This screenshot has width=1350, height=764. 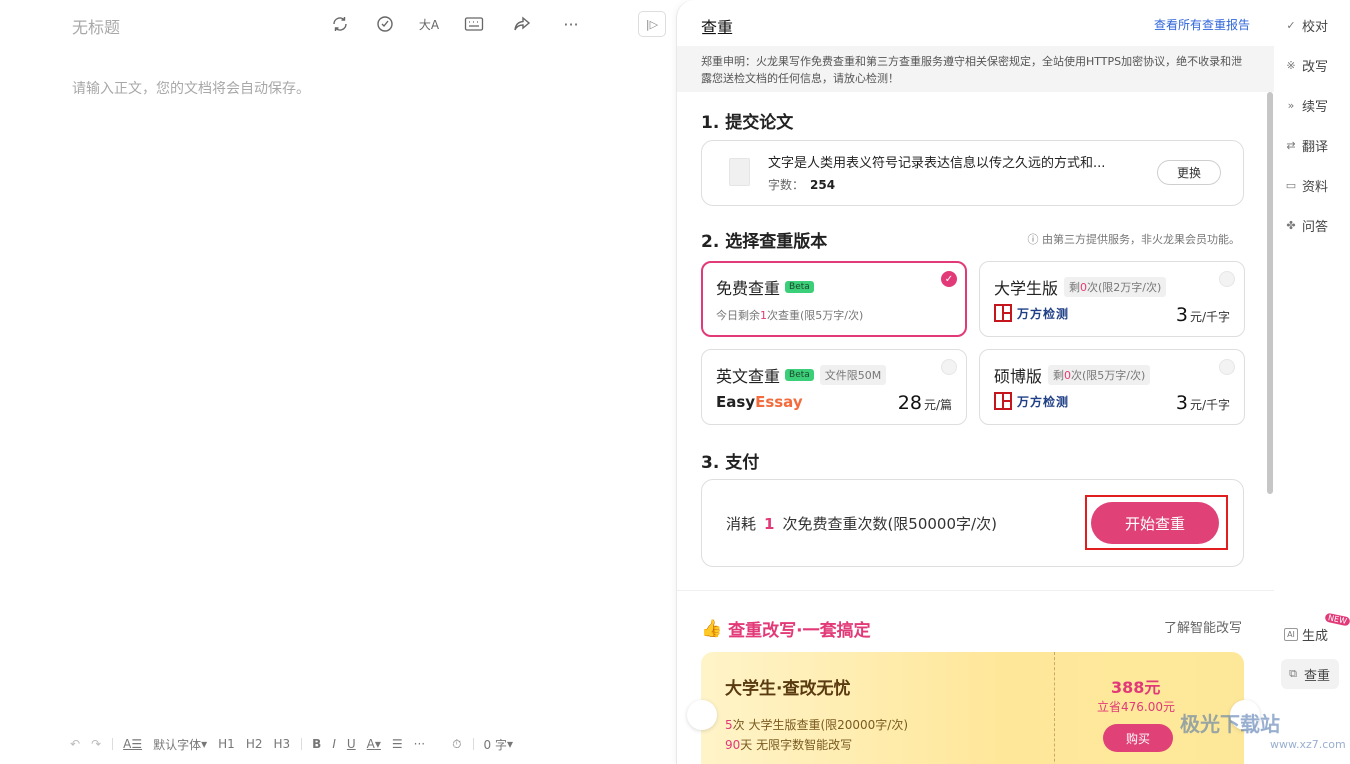 I want to click on rail-item-continue: » 续写, so click(x=1313, y=105).